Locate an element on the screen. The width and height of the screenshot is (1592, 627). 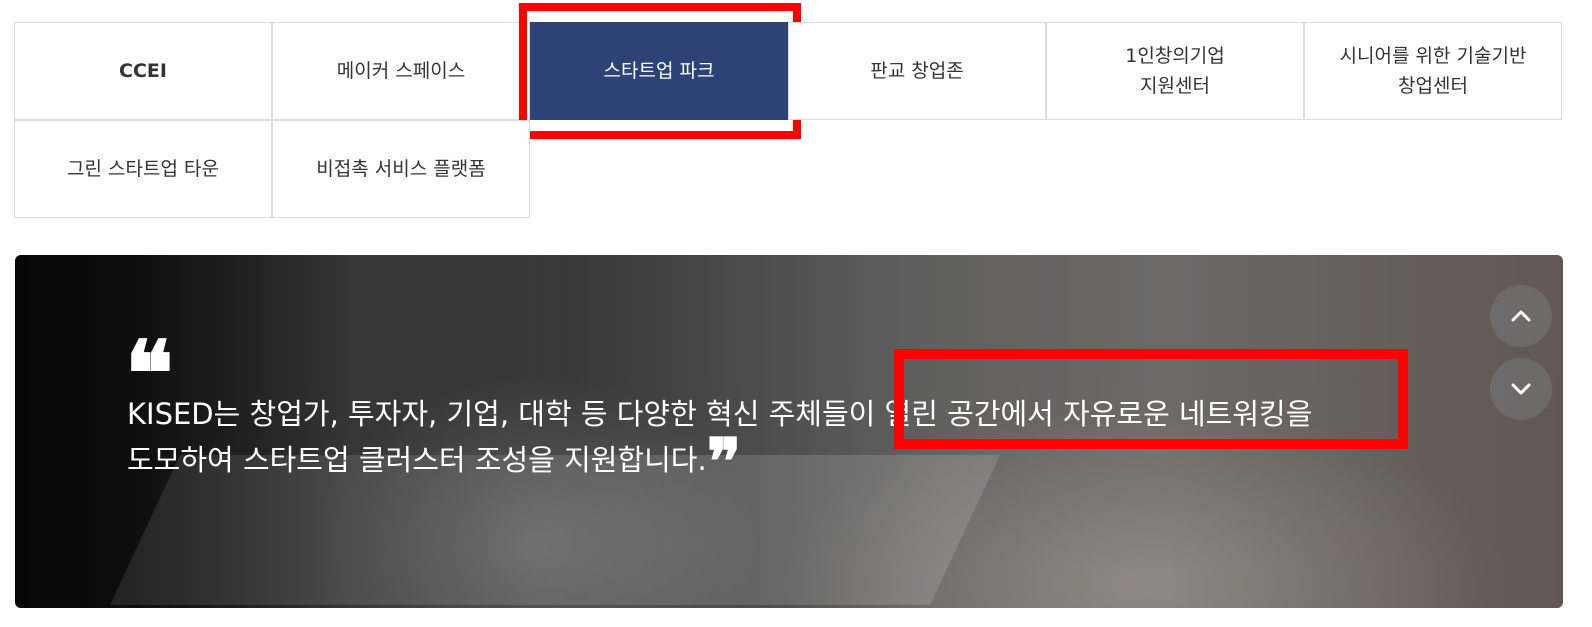
tab-ccei: CCEI is located at coordinates (143, 71).